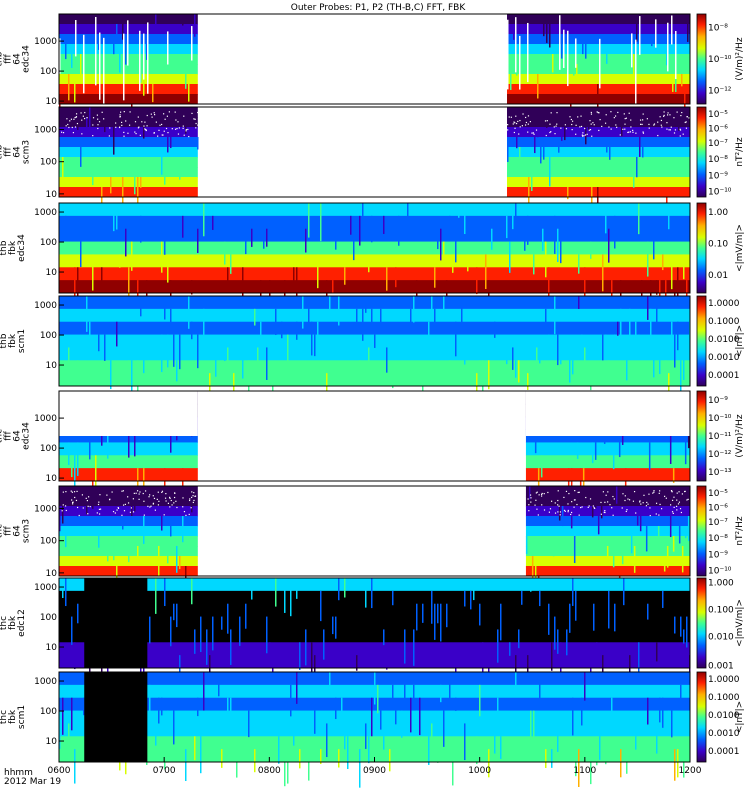 Image resolution: width=750 pixels, height=800 pixels. I want to click on y-tick-label: 10, so click(52, 742).